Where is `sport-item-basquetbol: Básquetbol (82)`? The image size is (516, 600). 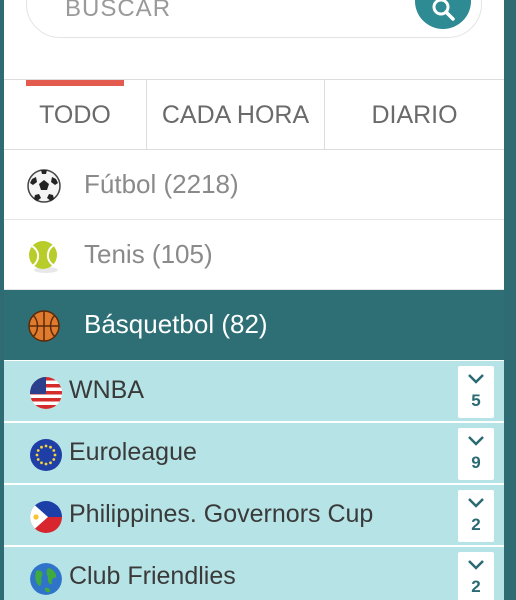
sport-item-basquetbol: Básquetbol (82) is located at coordinates (254, 325).